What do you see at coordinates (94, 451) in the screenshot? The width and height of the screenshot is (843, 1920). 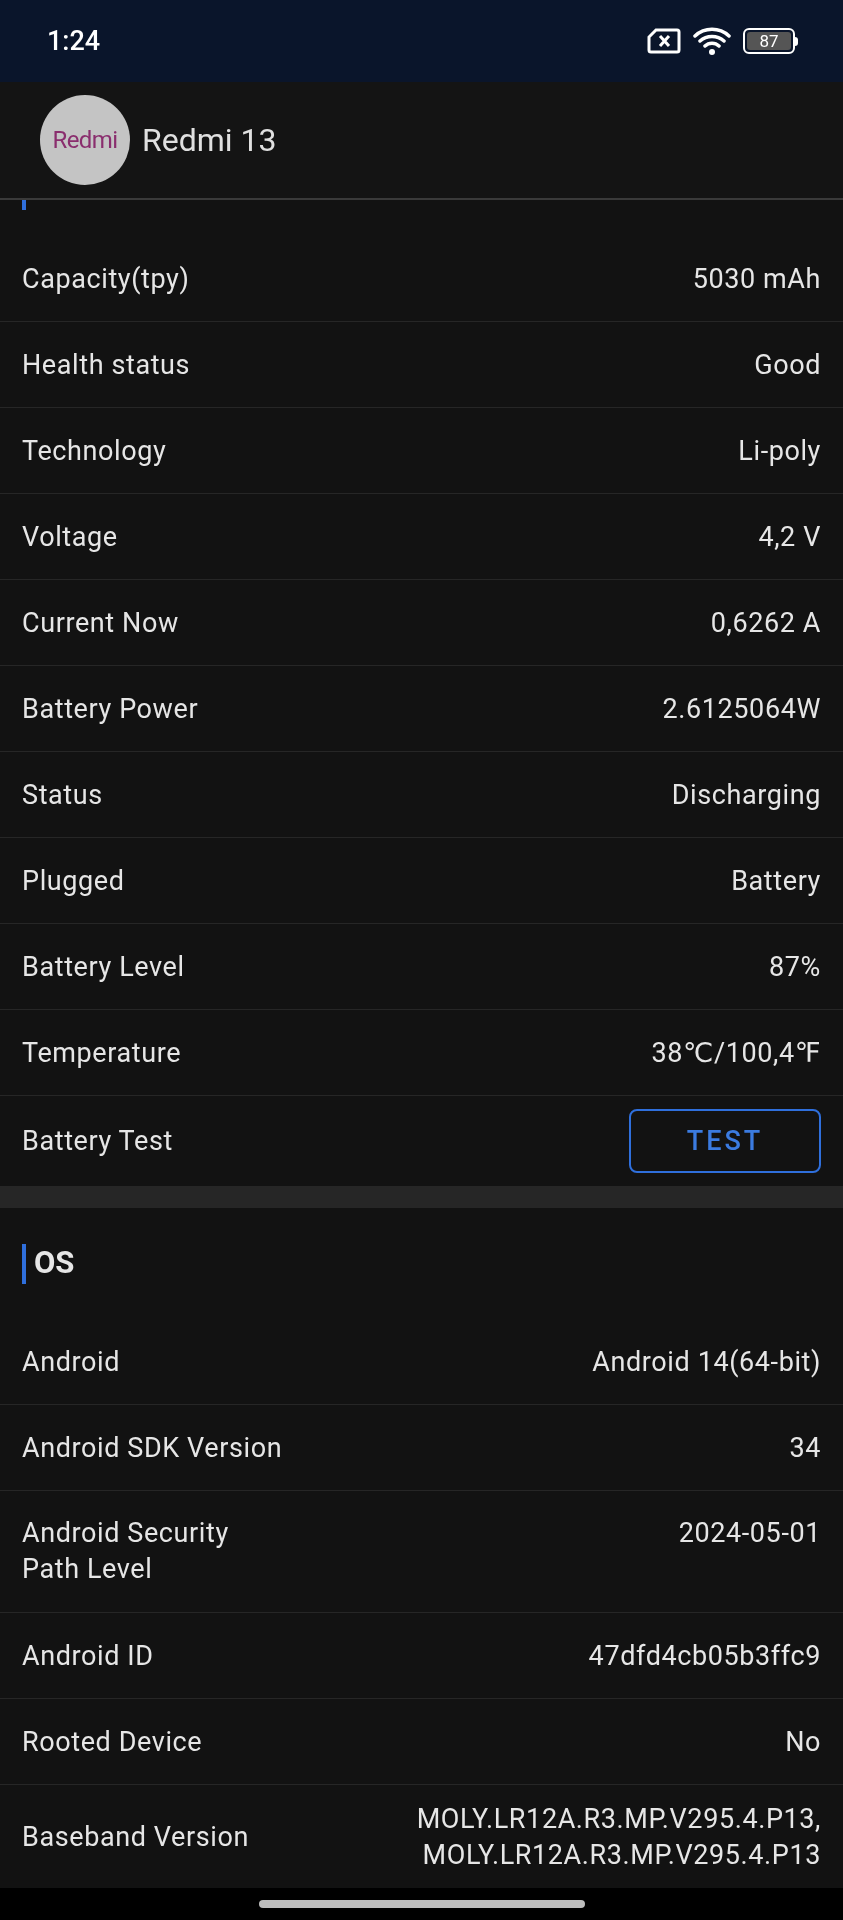 I see `row-label: Technology` at bounding box center [94, 451].